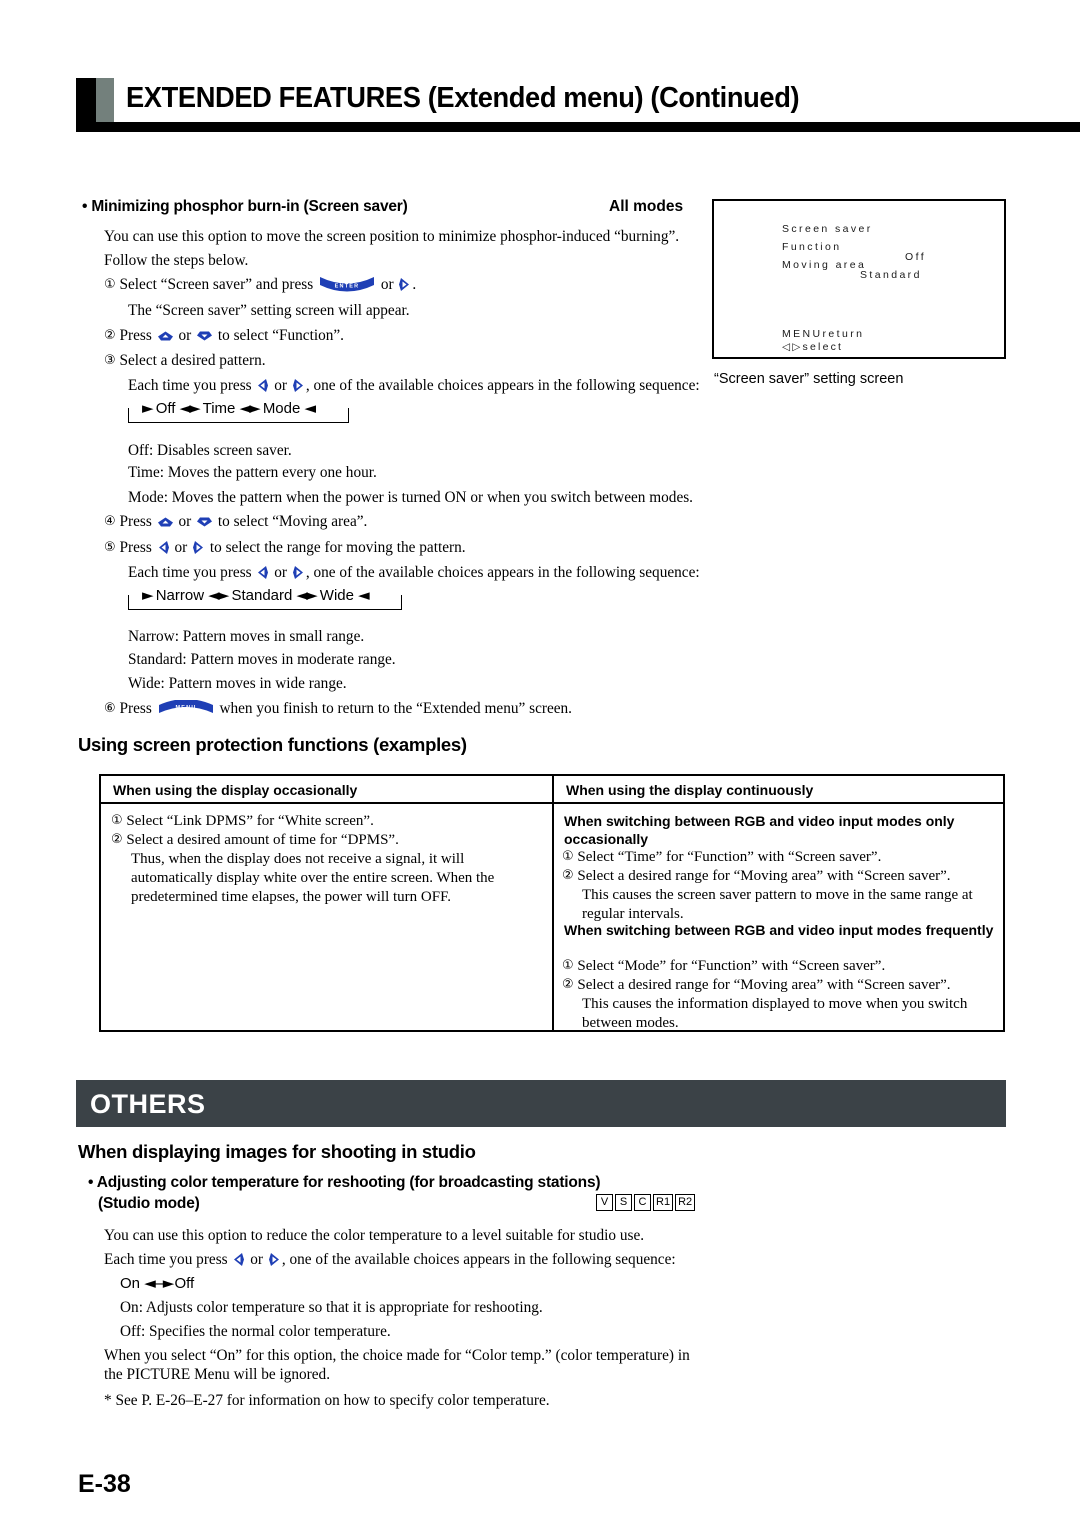 This screenshot has width=1080, height=1528. What do you see at coordinates (891, 275) in the screenshot?
I see `osd-moving-area-value: Standard` at bounding box center [891, 275].